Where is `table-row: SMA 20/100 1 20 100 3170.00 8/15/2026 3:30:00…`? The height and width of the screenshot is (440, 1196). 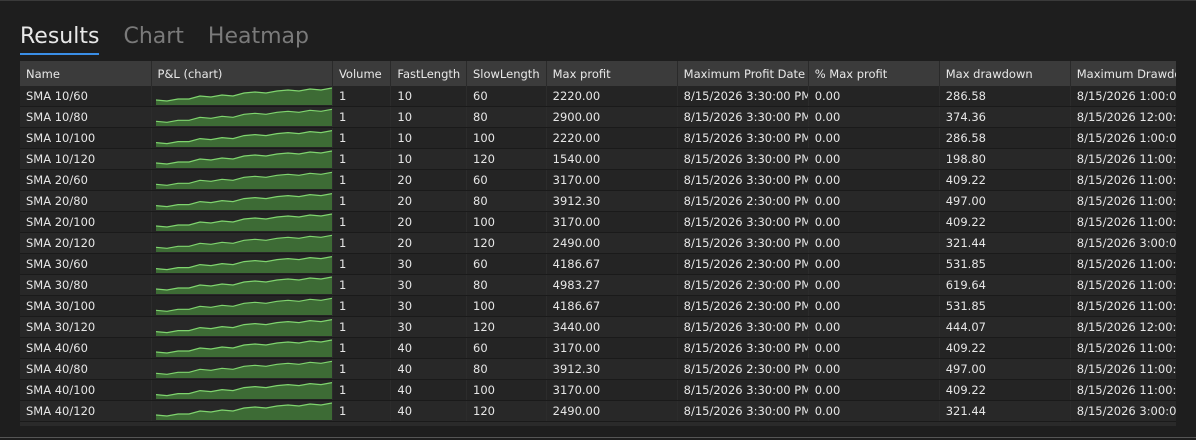
table-row: SMA 20/100 1 20 100 3170.00 8/15/2026 3:30:00… is located at coordinates (598, 222).